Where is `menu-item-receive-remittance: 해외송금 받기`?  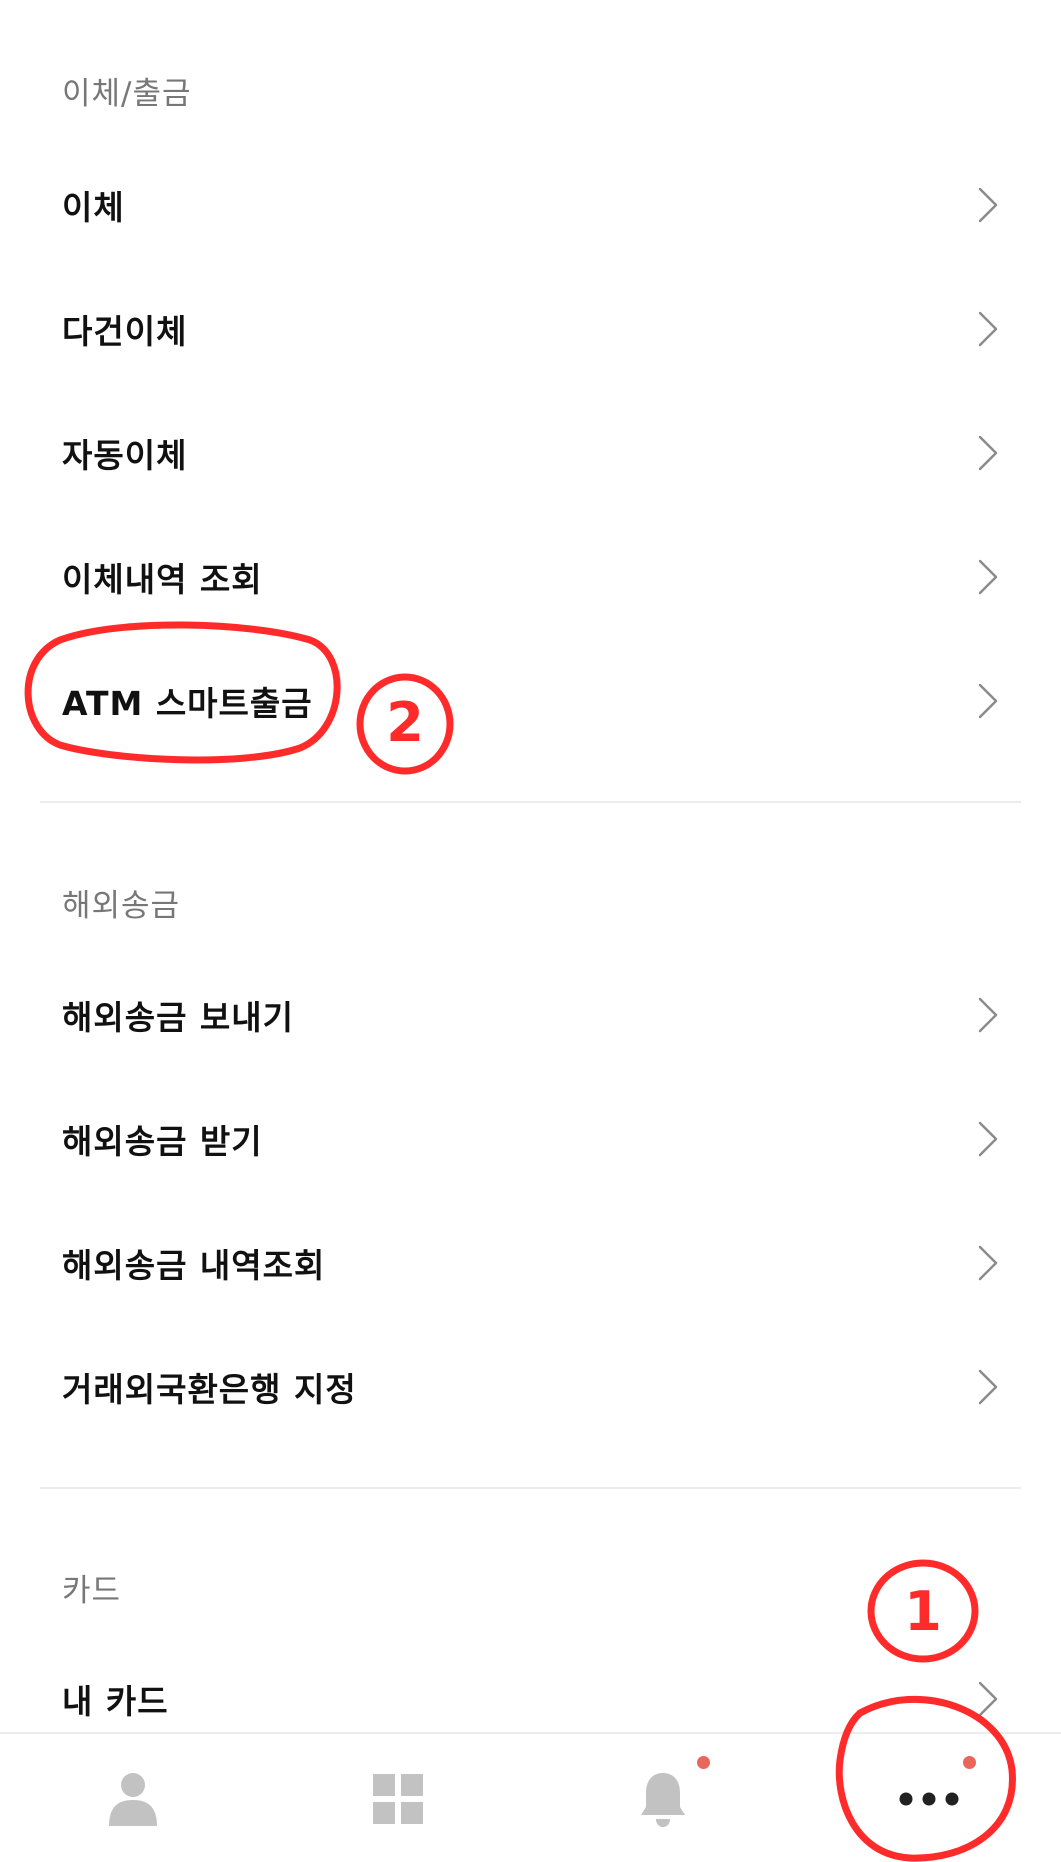 menu-item-receive-remittance: 해외송금 받기 is located at coordinates (530, 1139).